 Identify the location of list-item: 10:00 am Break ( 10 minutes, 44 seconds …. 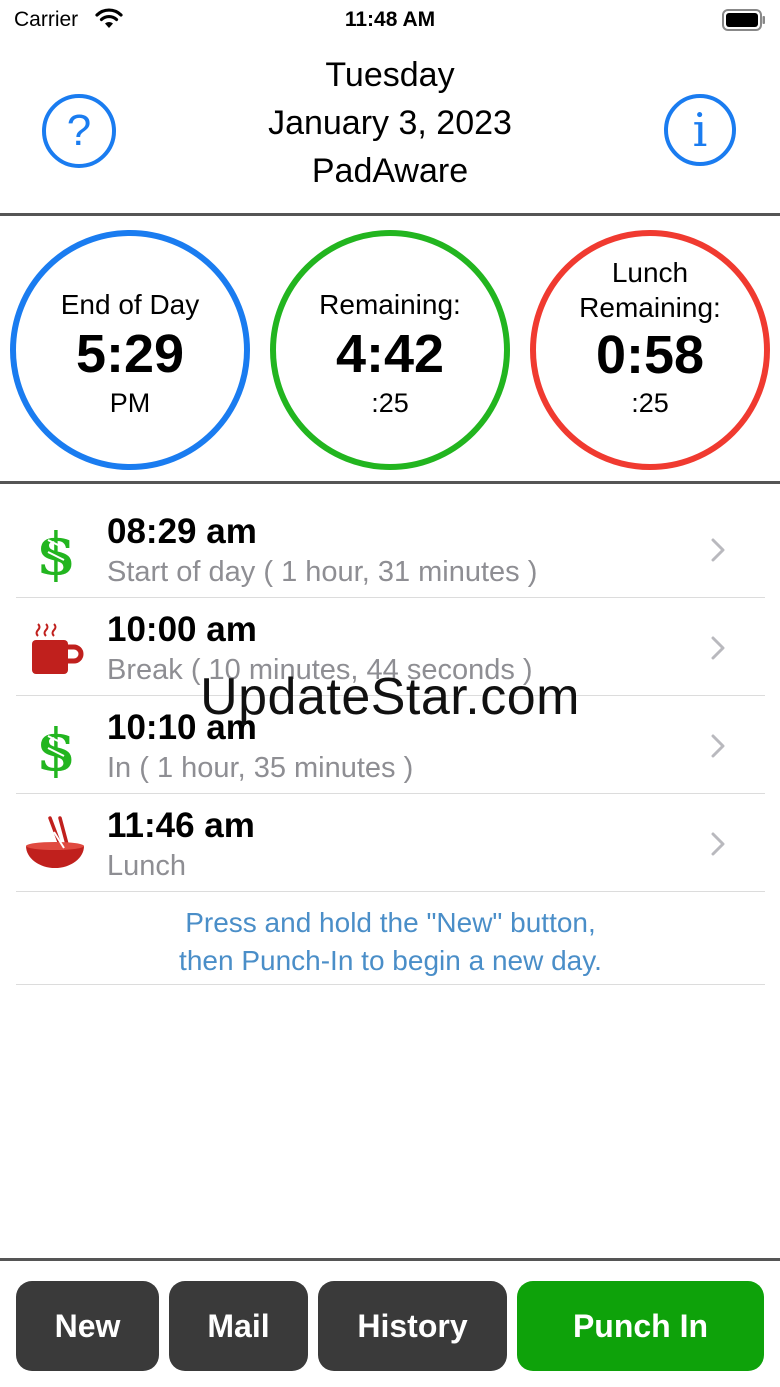
(390, 647).